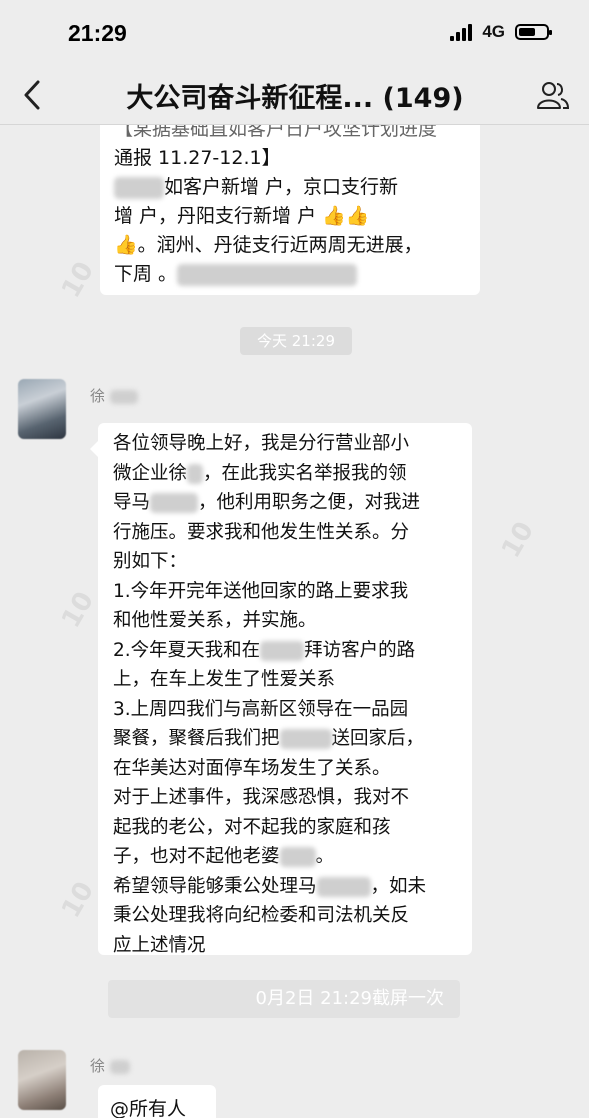 This screenshot has width=589, height=1118. What do you see at coordinates (281, 187) in the screenshot?
I see `message-line-text: 如客户新增 户，京口支行新` at bounding box center [281, 187].